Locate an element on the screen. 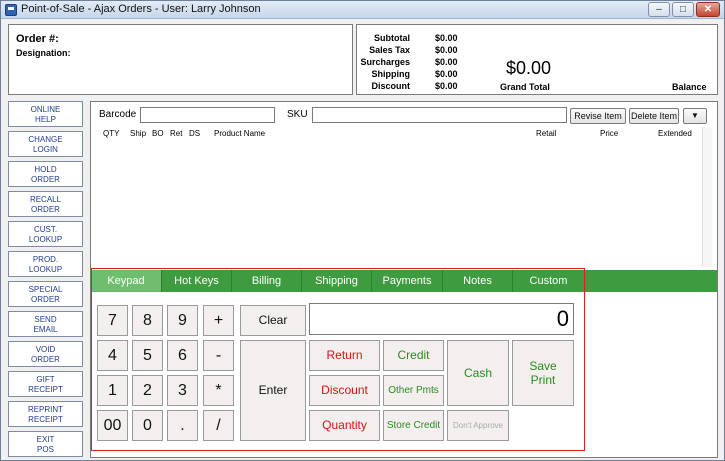 The width and height of the screenshot is (725, 461). key-6: 6 is located at coordinates (182, 355).